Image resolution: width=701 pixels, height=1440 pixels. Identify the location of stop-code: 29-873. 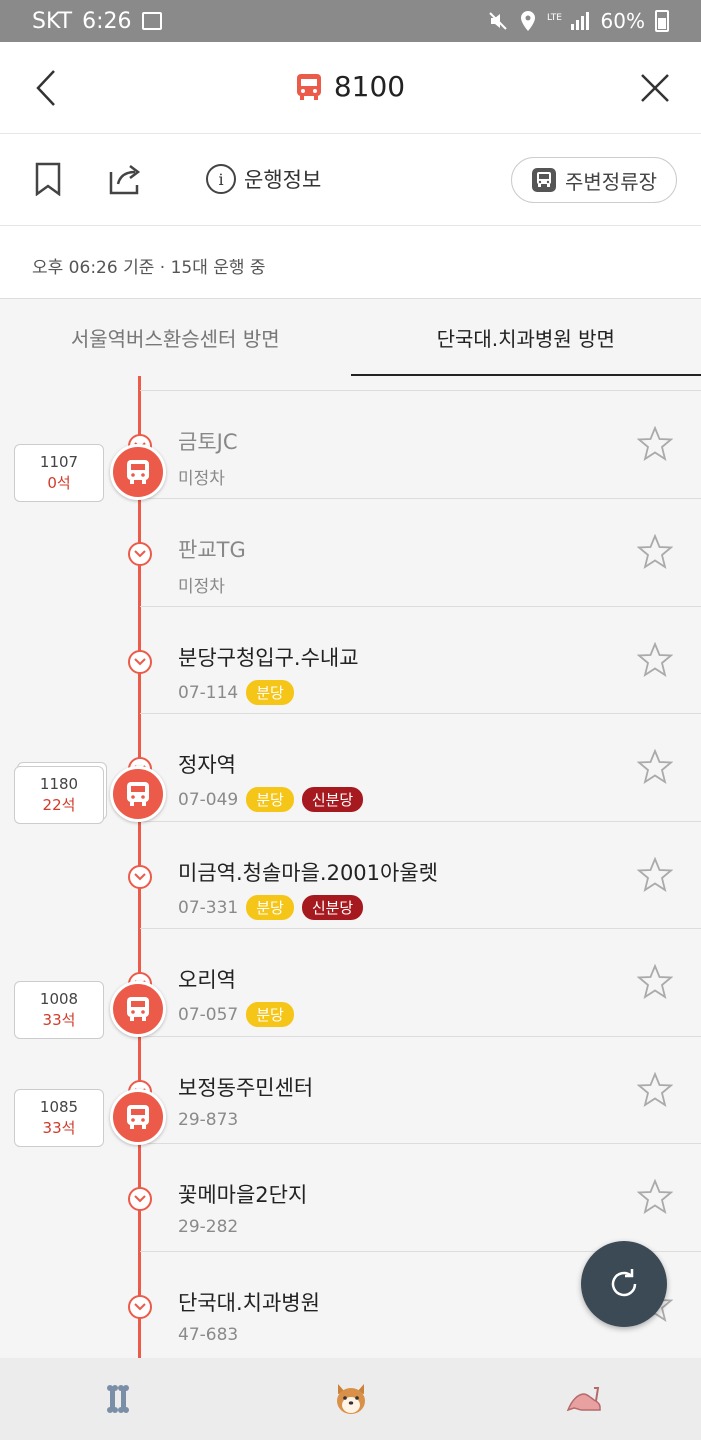
(208, 1120).